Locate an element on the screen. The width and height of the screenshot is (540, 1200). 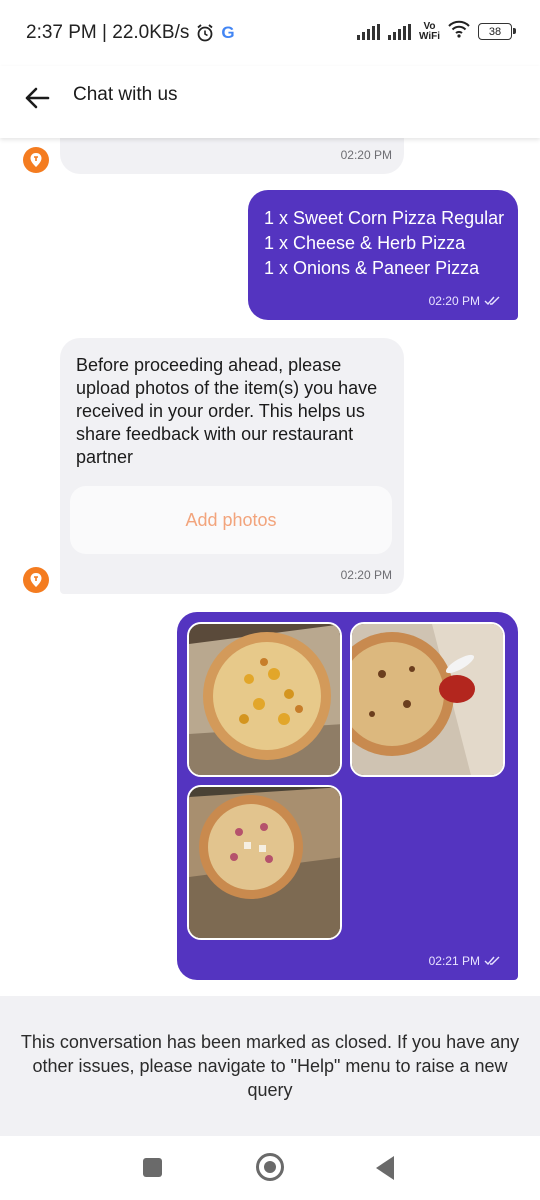
system-nav-bar is located at coordinates (270, 1168).